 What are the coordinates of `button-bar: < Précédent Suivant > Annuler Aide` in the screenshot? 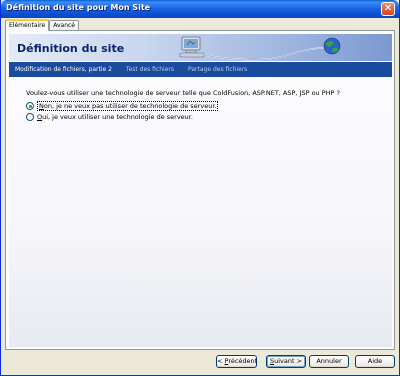 It's located at (200, 363).